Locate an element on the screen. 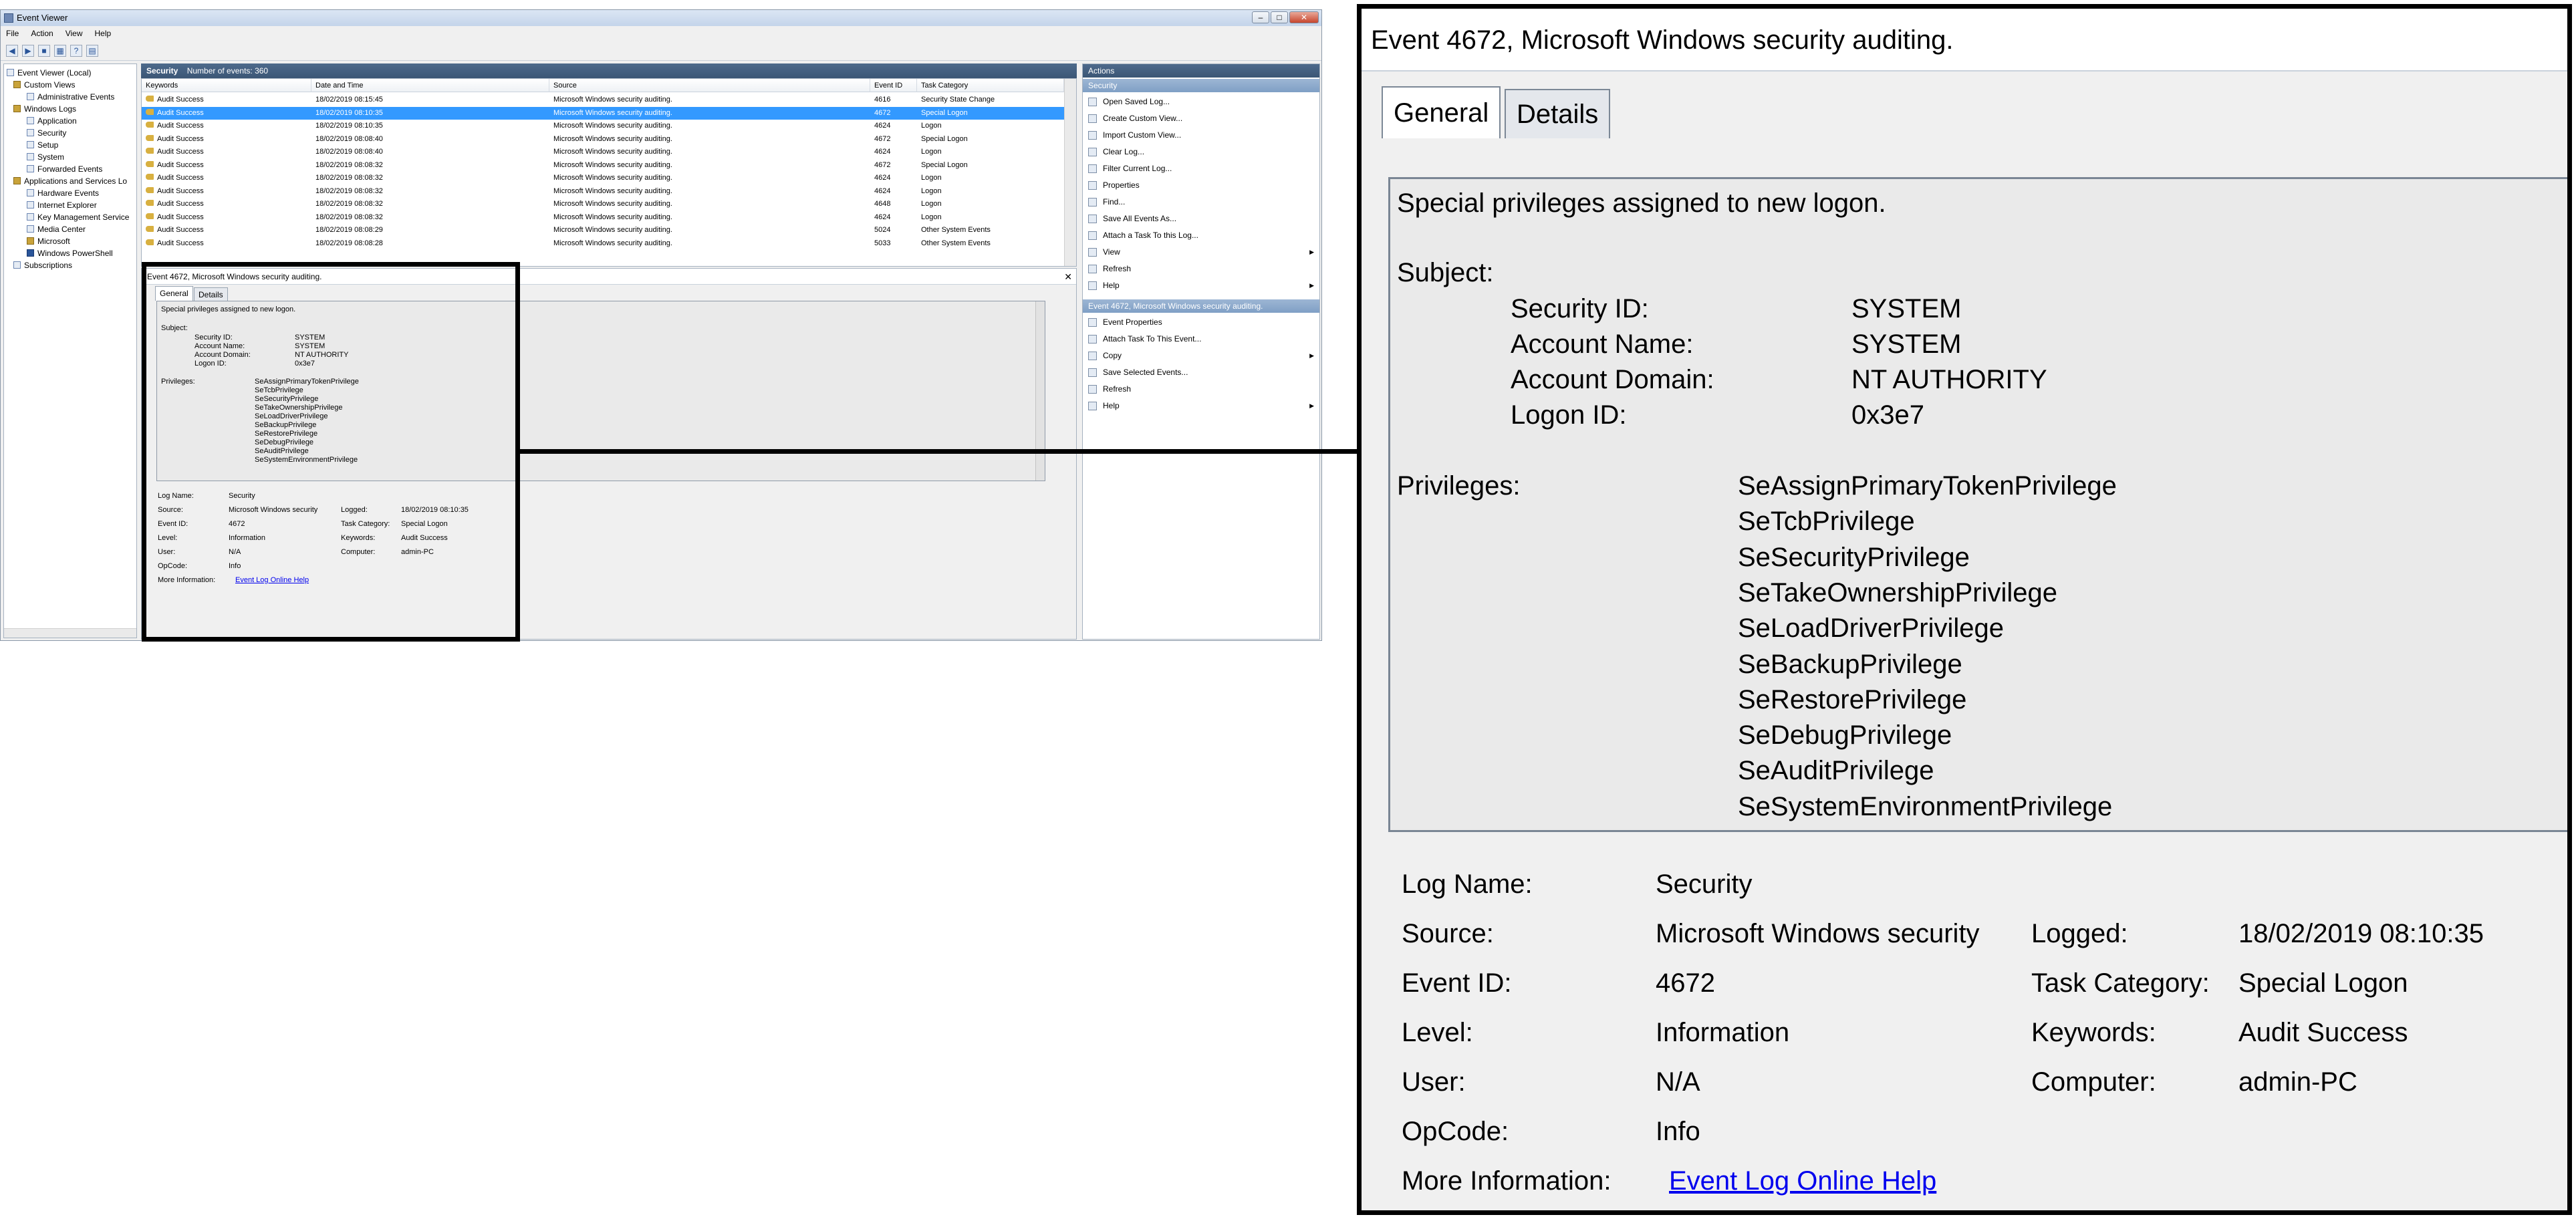 The height and width of the screenshot is (1219, 2576). row-date-time: 18/02/2019 08:15:45 is located at coordinates (349, 100).